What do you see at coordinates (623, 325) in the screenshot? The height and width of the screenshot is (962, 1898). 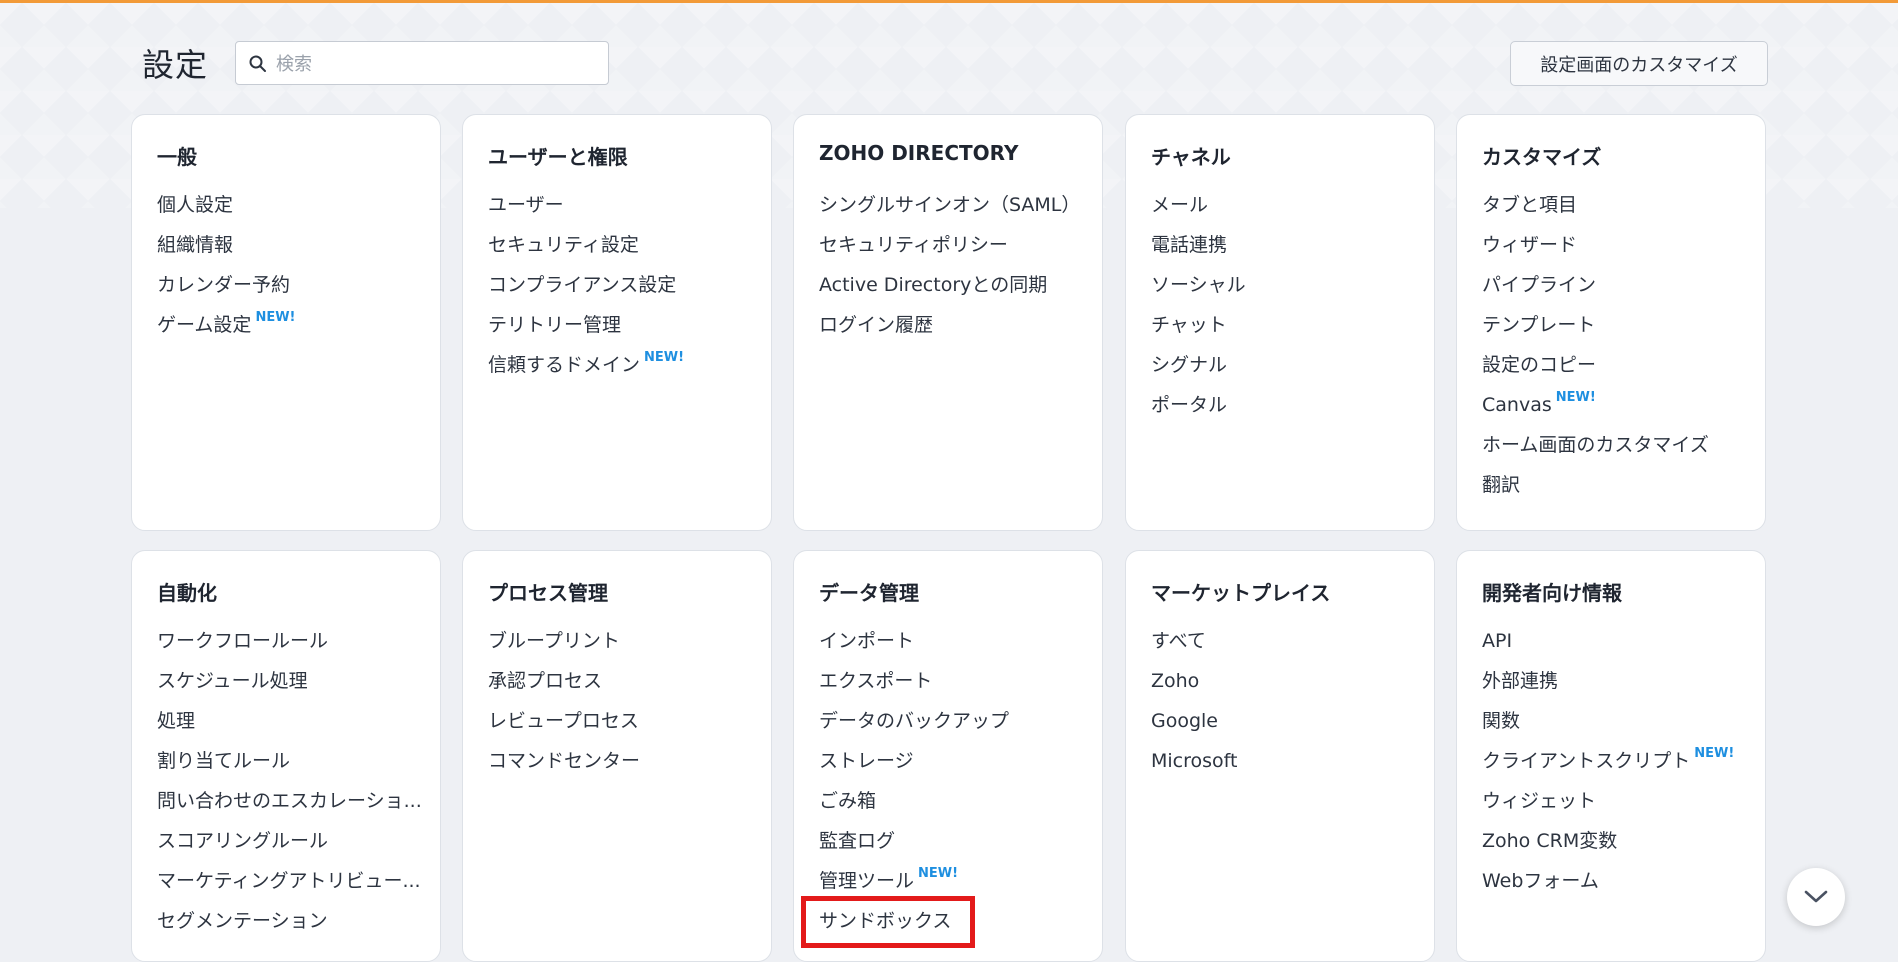 I see `settings-link: テリトリー管理` at bounding box center [623, 325].